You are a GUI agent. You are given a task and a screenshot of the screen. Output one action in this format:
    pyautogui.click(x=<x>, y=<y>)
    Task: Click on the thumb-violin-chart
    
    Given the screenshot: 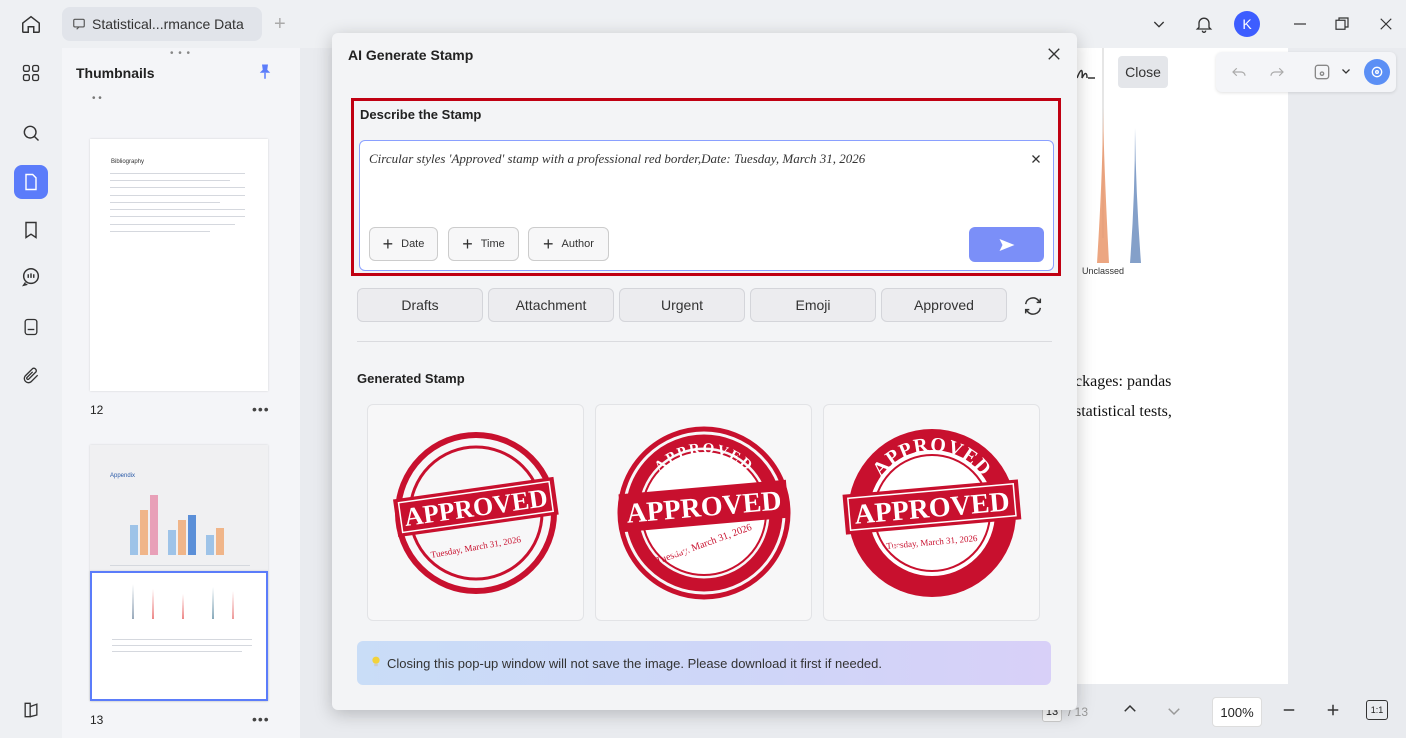 What is the action you would take?
    pyautogui.click(x=183, y=601)
    